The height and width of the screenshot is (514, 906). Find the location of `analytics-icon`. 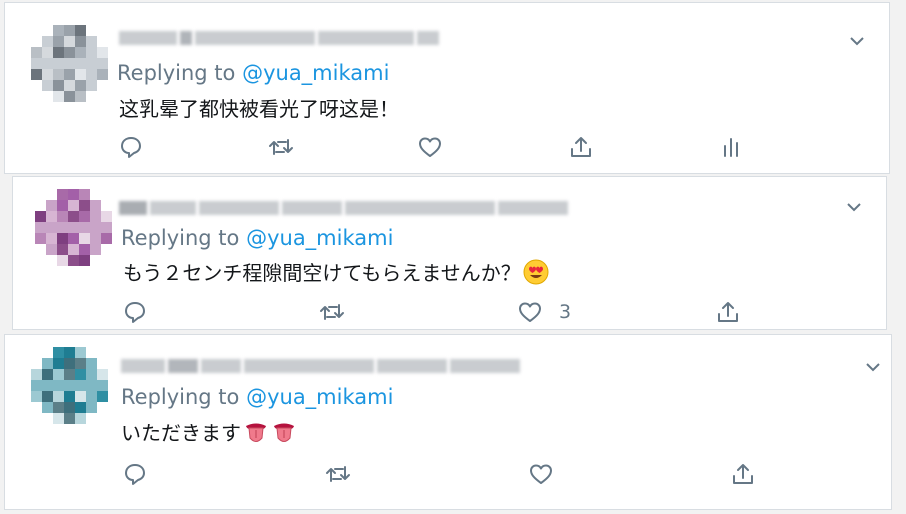

analytics-icon is located at coordinates (731, 147).